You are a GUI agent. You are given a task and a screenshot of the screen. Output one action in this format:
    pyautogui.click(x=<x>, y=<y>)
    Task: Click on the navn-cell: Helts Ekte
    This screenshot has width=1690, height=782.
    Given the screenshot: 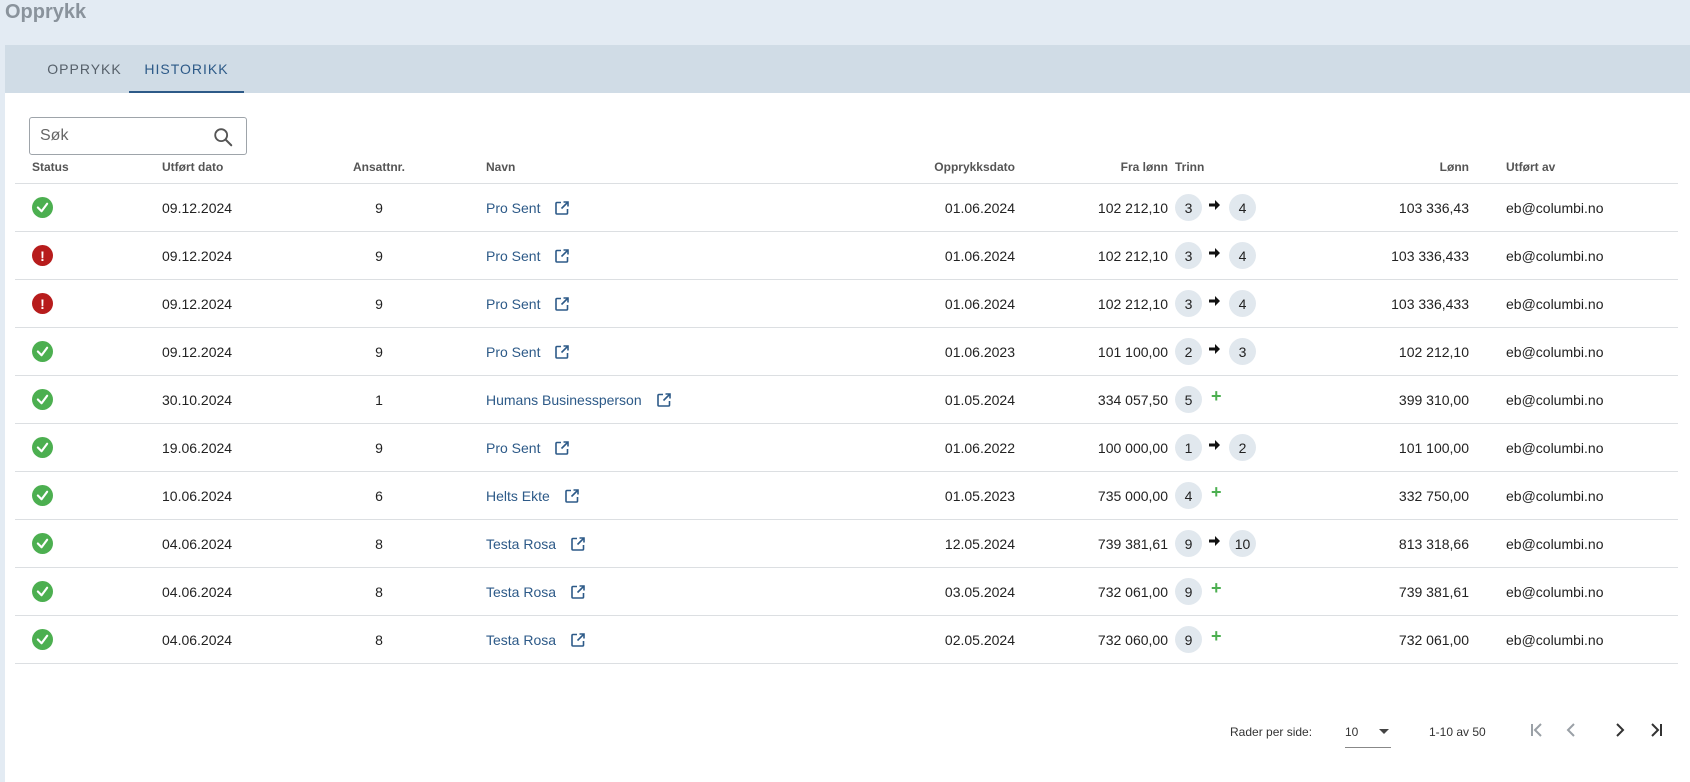 What is the action you would take?
    pyautogui.click(x=533, y=495)
    